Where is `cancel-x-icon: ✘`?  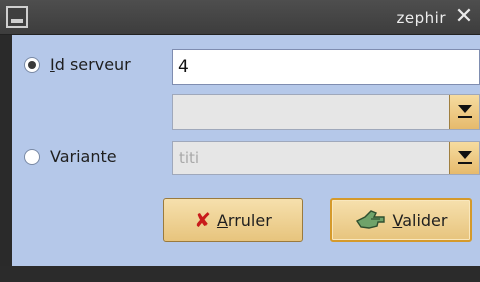
cancel-x-icon: ✘ is located at coordinates (202, 220).